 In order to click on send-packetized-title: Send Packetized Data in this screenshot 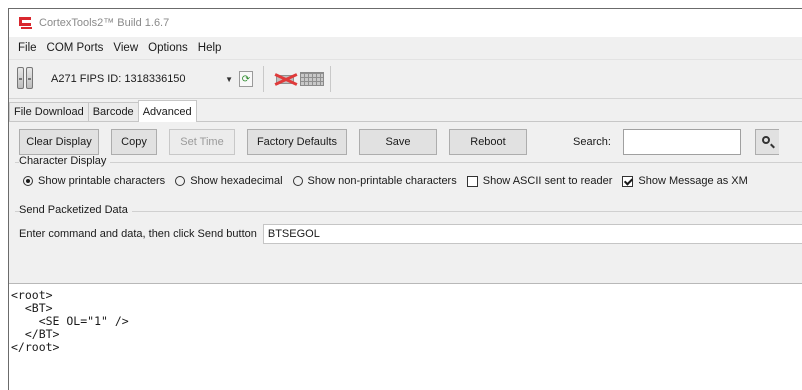, I will do `click(75, 210)`.